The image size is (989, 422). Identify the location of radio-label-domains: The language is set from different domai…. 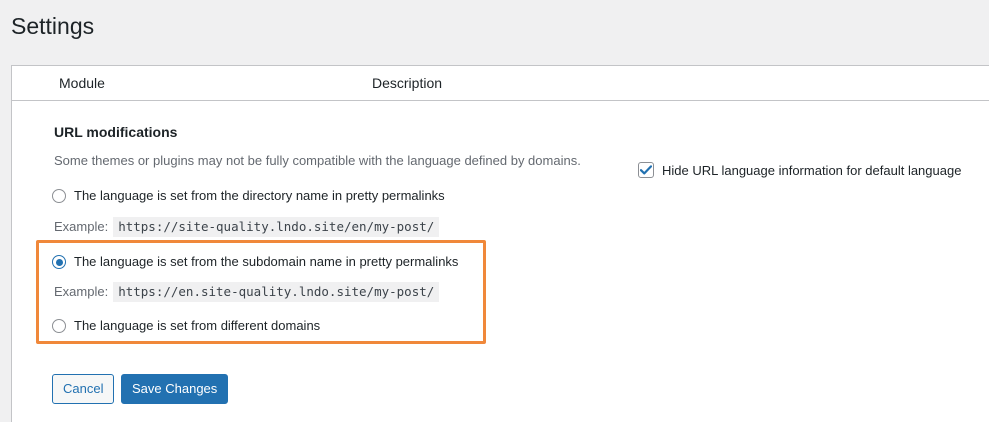
(197, 325).